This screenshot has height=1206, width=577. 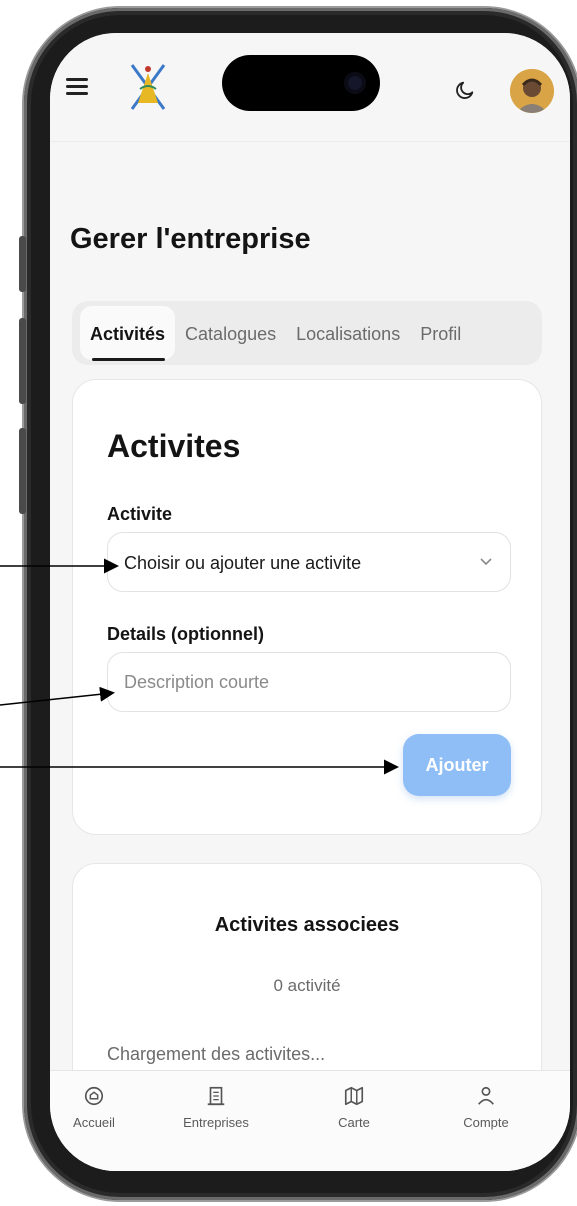 What do you see at coordinates (22, 471) in the screenshot?
I see `phone-volume-down-button` at bounding box center [22, 471].